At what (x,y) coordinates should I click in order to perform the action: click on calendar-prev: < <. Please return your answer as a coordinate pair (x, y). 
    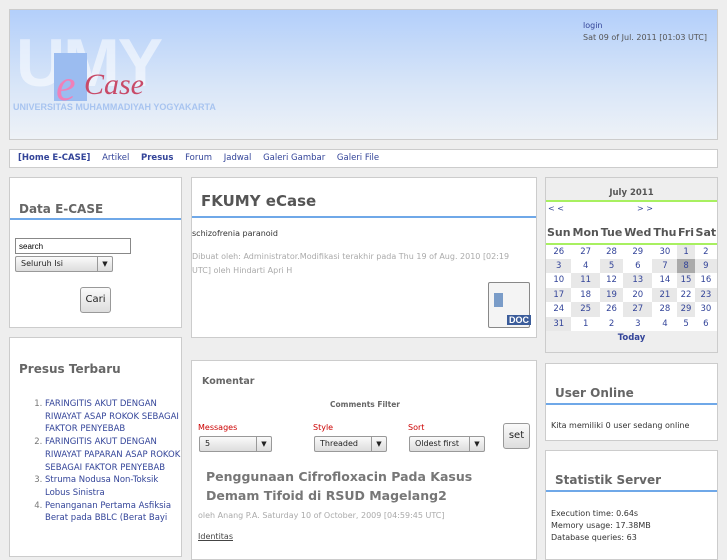
    Looking at the image, I should click on (556, 208).